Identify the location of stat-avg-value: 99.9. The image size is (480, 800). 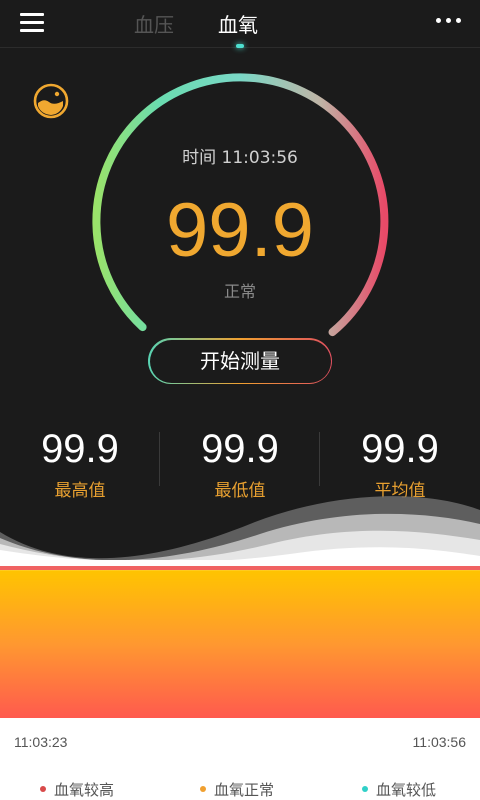
(400, 449).